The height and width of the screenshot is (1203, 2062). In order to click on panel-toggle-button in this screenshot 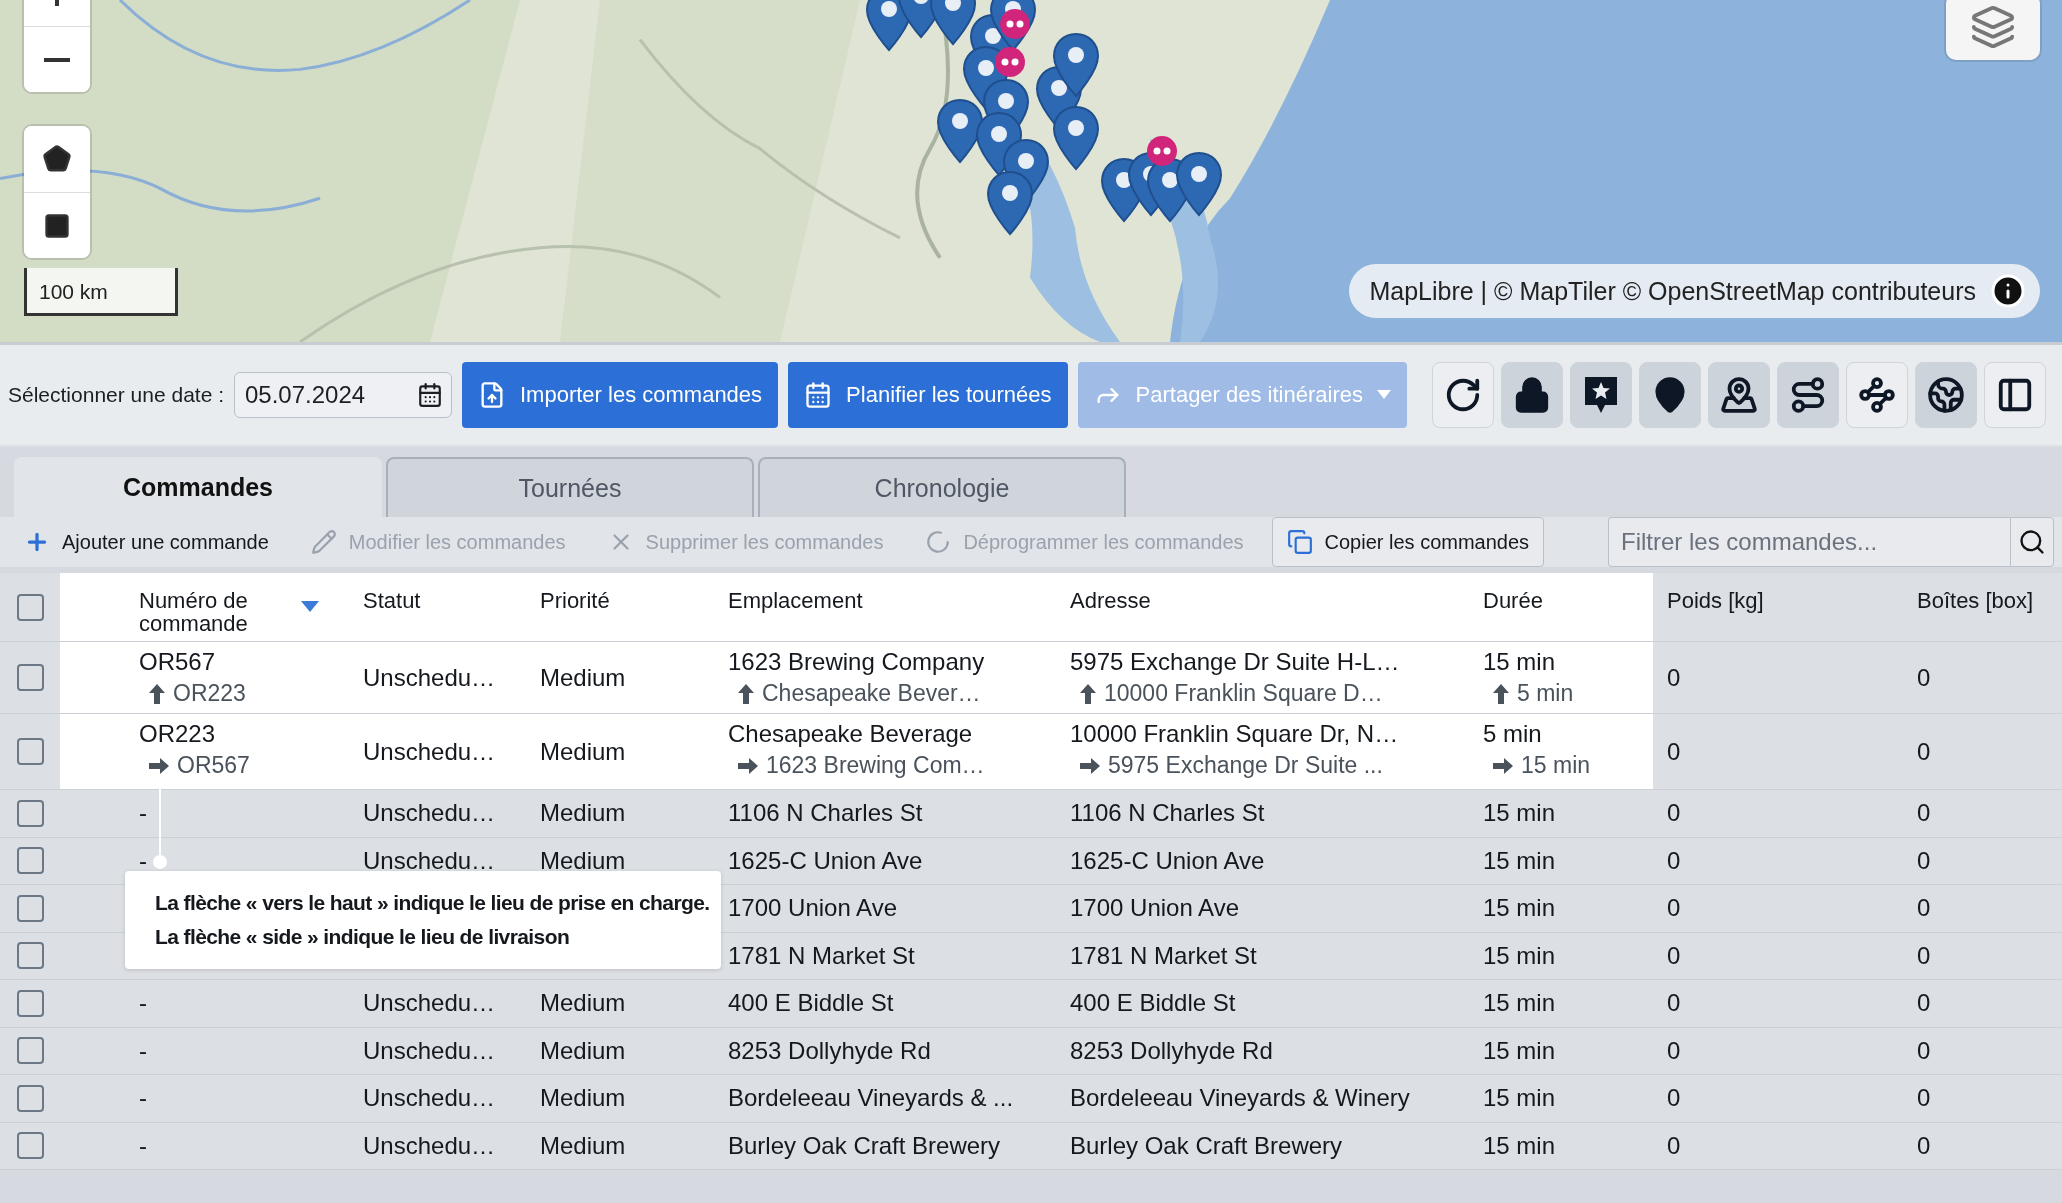, I will do `click(2015, 395)`.